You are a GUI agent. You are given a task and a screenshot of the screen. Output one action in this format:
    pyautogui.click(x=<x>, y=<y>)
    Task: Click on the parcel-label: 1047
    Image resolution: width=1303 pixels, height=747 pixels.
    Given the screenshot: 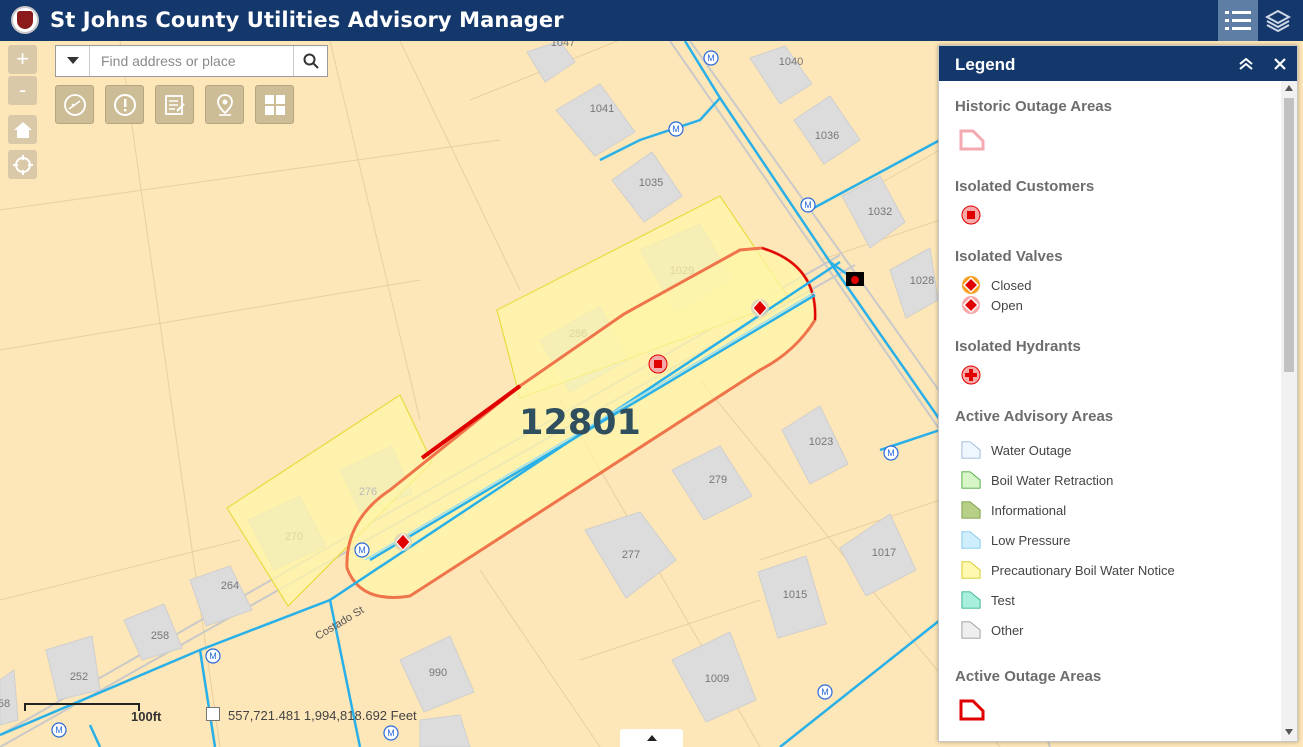 What is the action you would take?
    pyautogui.click(x=563, y=45)
    